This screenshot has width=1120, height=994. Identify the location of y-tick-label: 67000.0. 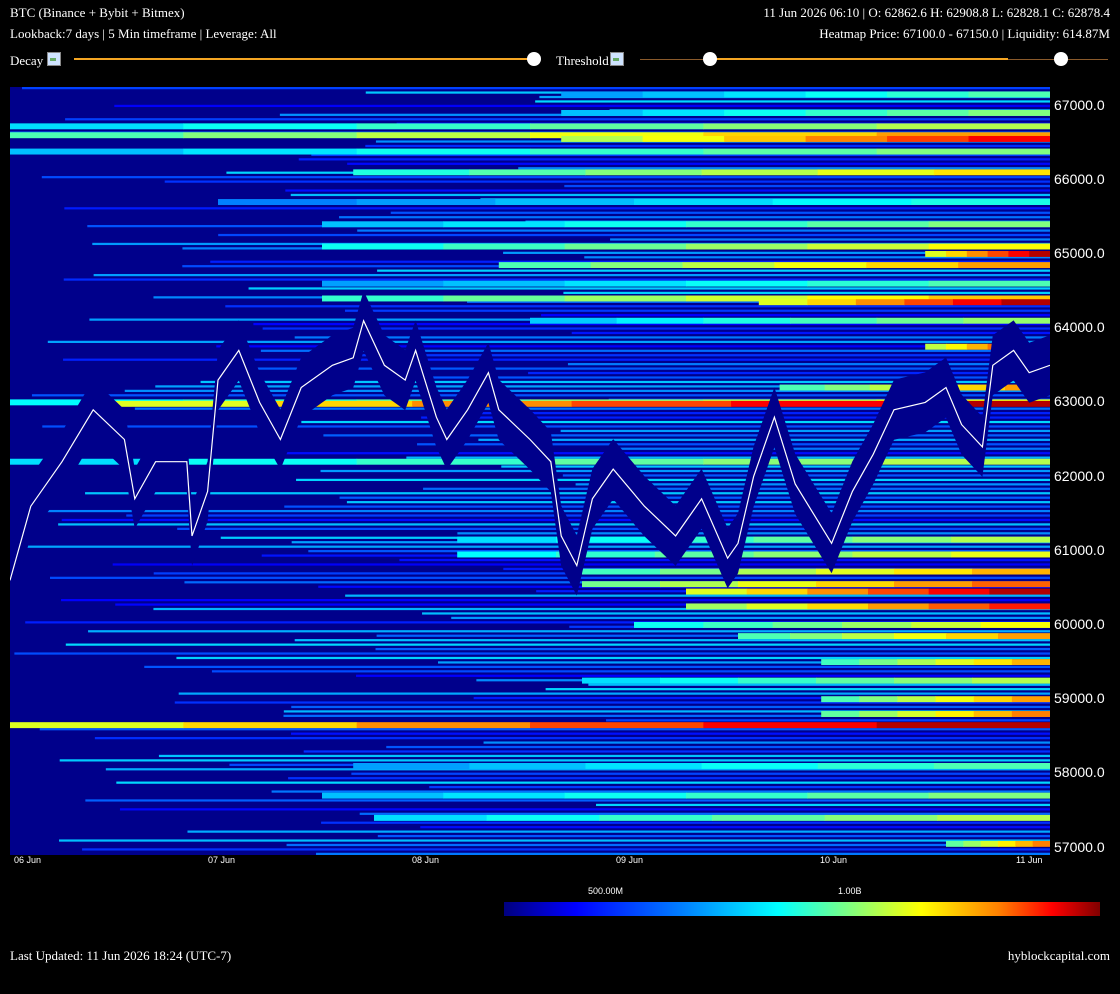
(1079, 104).